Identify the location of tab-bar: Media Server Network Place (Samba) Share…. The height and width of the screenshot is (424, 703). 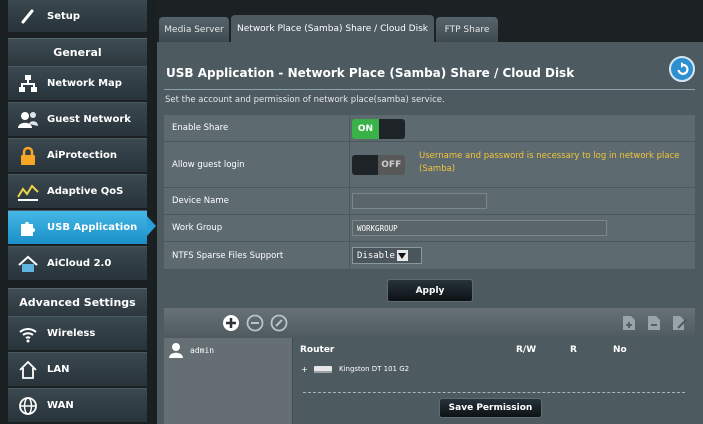
(430, 21).